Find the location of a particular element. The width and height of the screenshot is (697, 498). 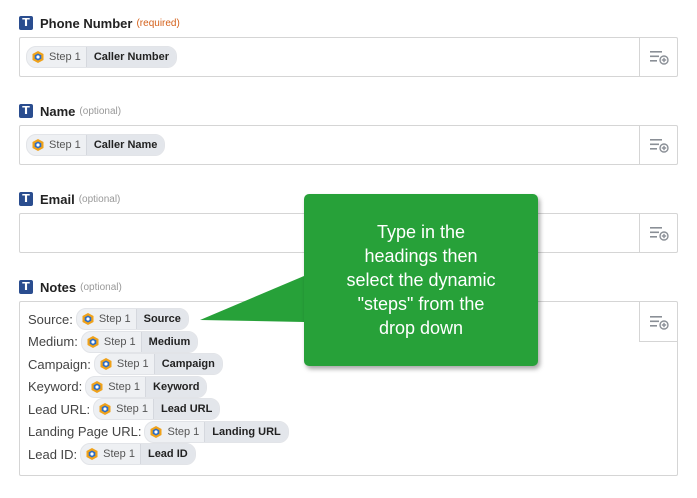

field-label: Name is located at coordinates (58, 111).